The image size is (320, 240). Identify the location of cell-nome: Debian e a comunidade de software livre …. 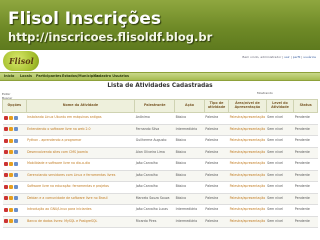
(80, 198).